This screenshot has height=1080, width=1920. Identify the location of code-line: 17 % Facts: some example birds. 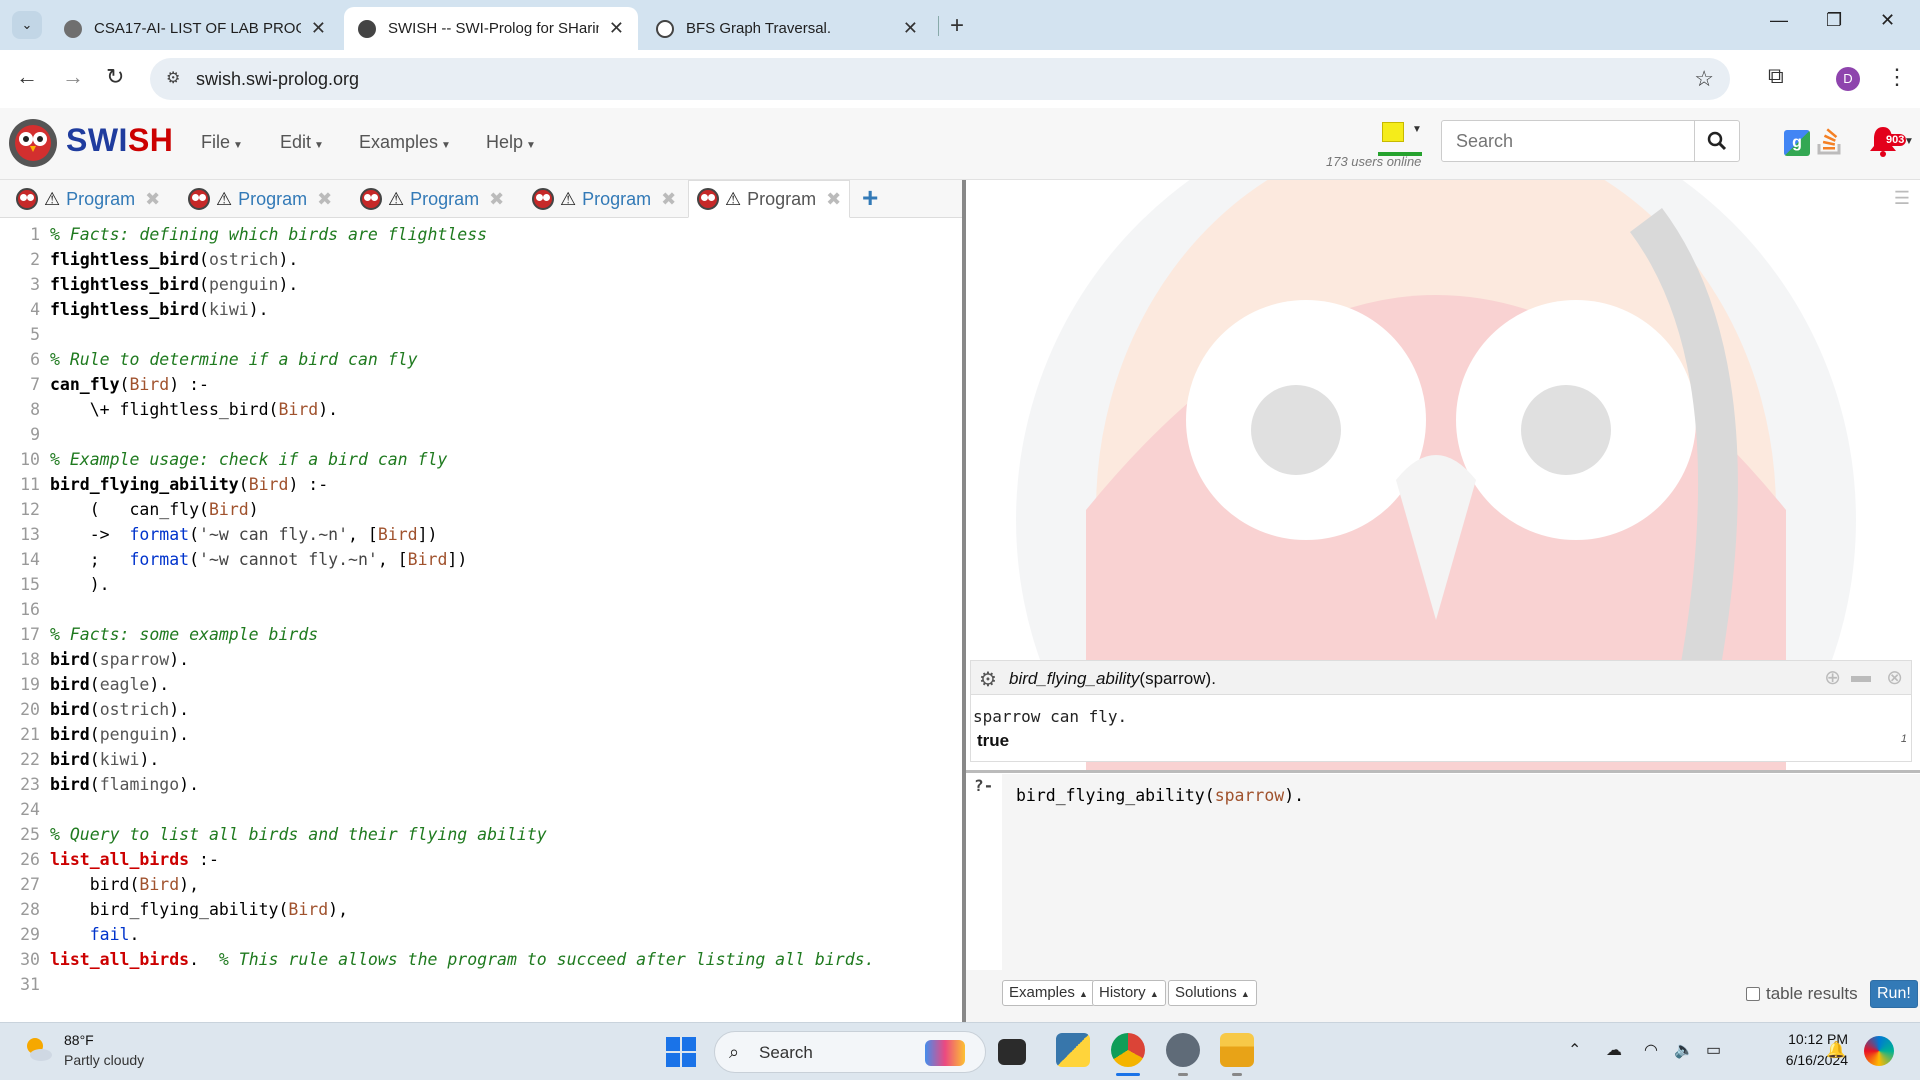
(481, 634).